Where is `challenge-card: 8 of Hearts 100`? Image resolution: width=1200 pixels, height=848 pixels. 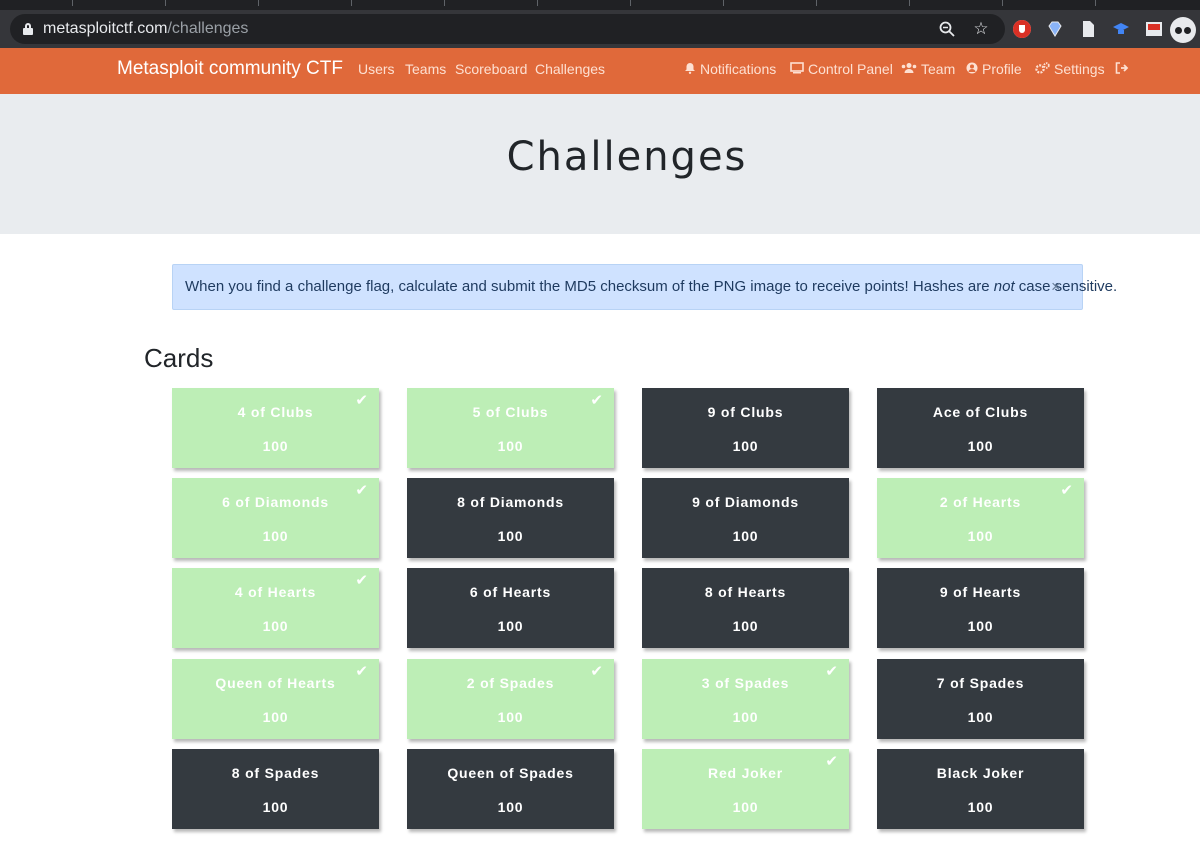
challenge-card: 8 of Hearts 100 is located at coordinates (745, 608).